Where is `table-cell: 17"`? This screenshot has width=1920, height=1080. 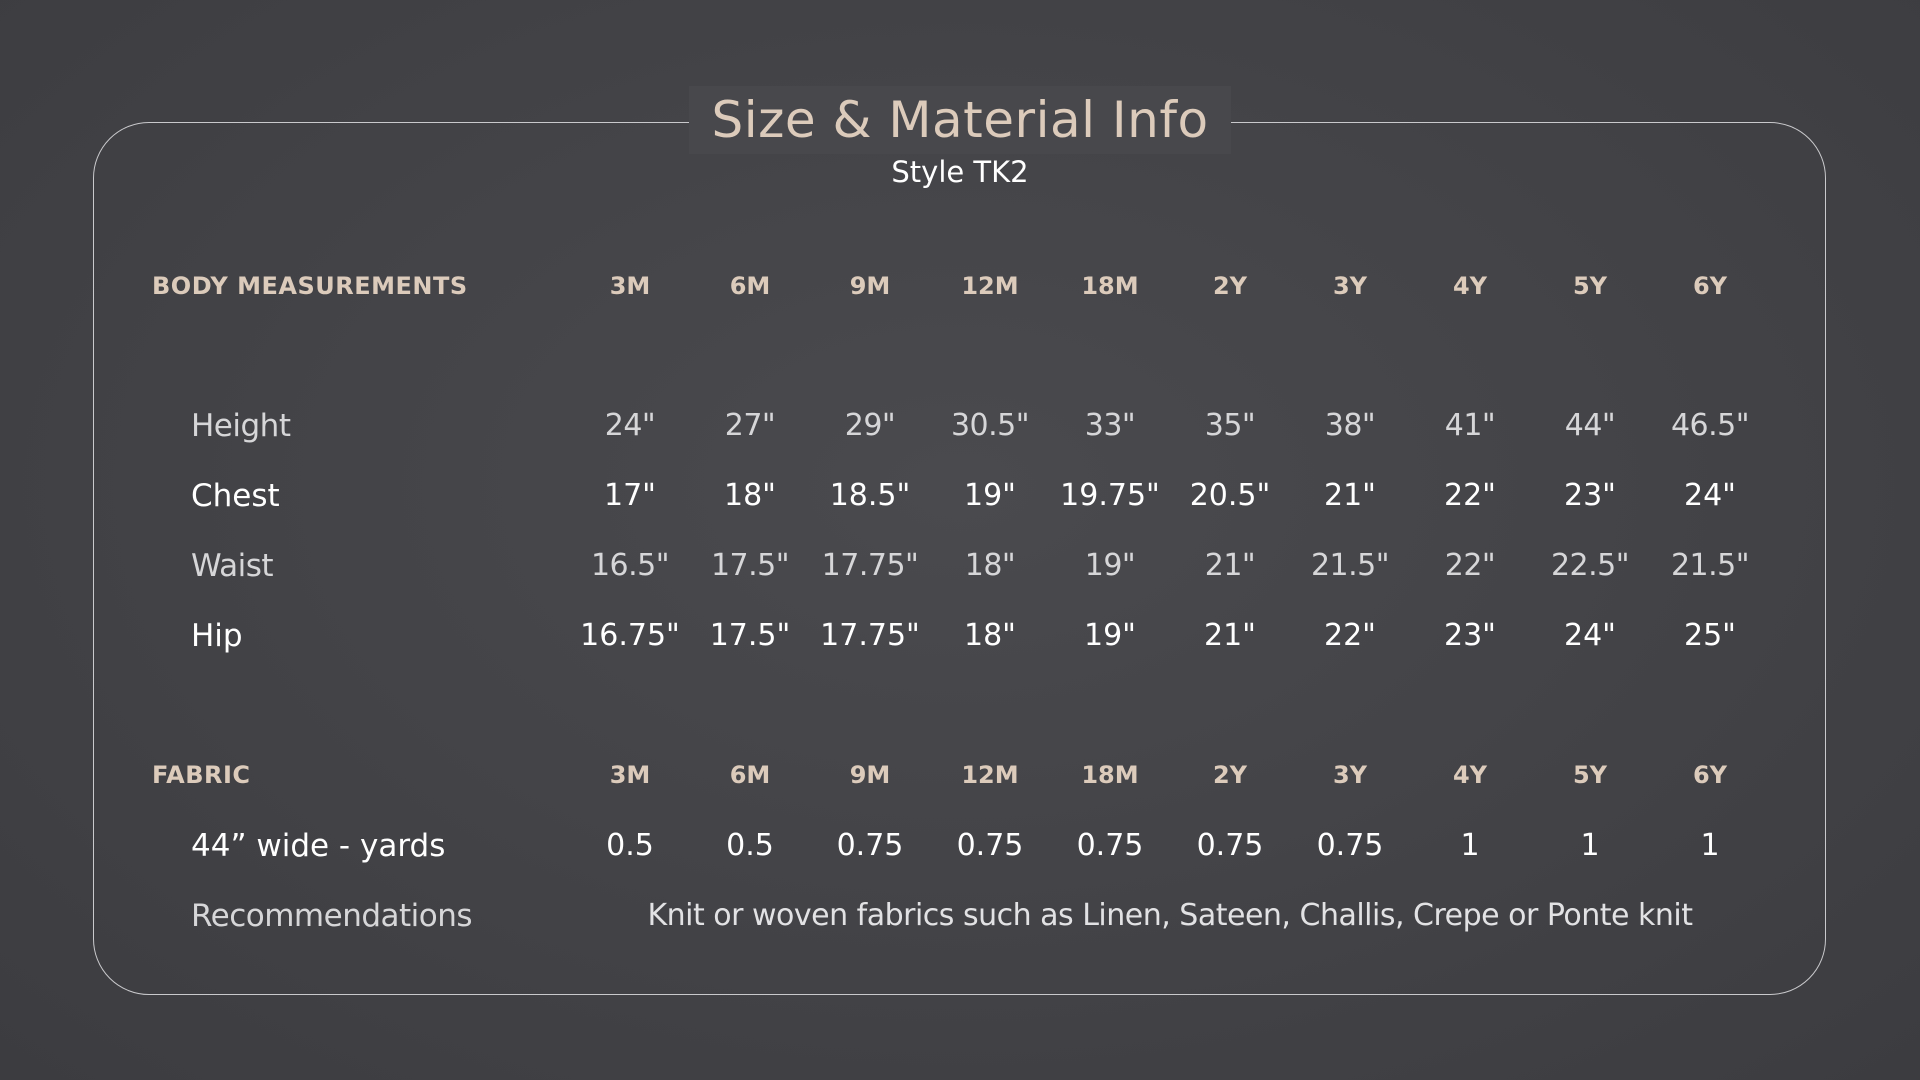 table-cell: 17" is located at coordinates (630, 495).